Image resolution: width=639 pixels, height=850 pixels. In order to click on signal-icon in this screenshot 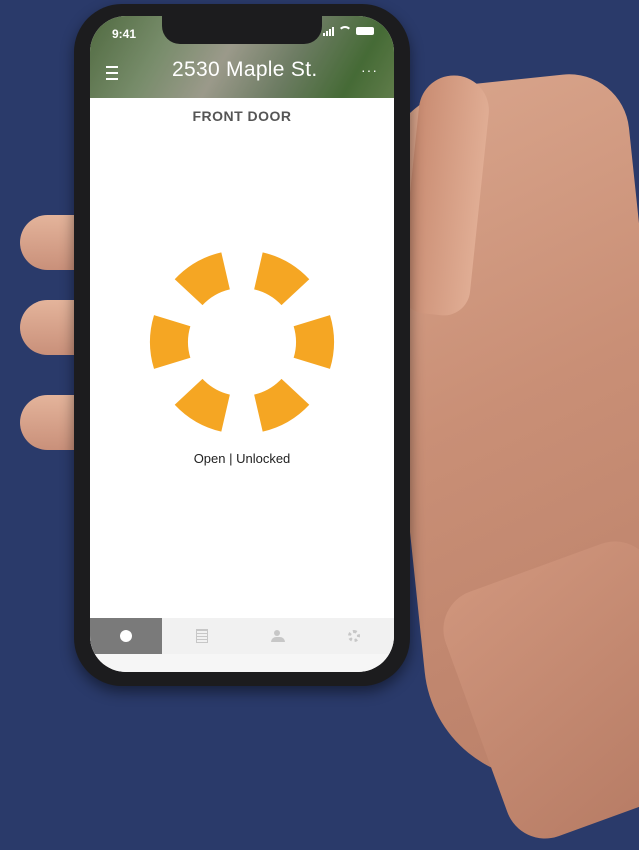, I will do `click(328, 31)`.